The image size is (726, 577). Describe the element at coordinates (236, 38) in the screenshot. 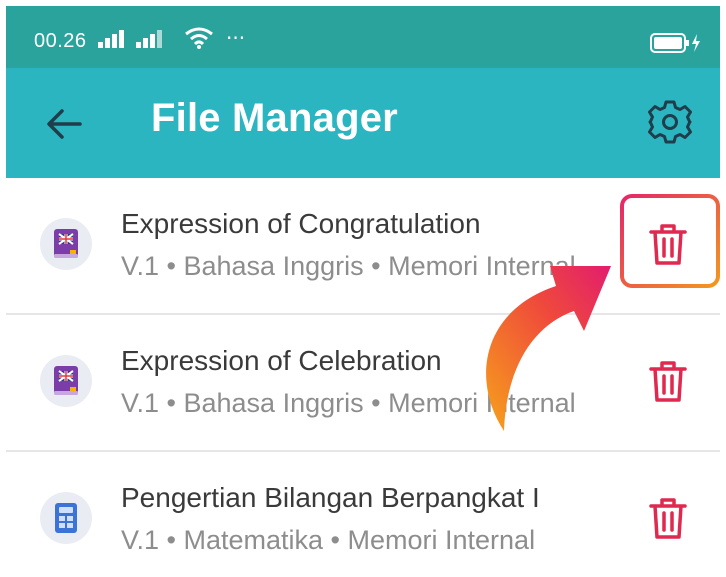

I see `status-more-indicator: ···` at that location.